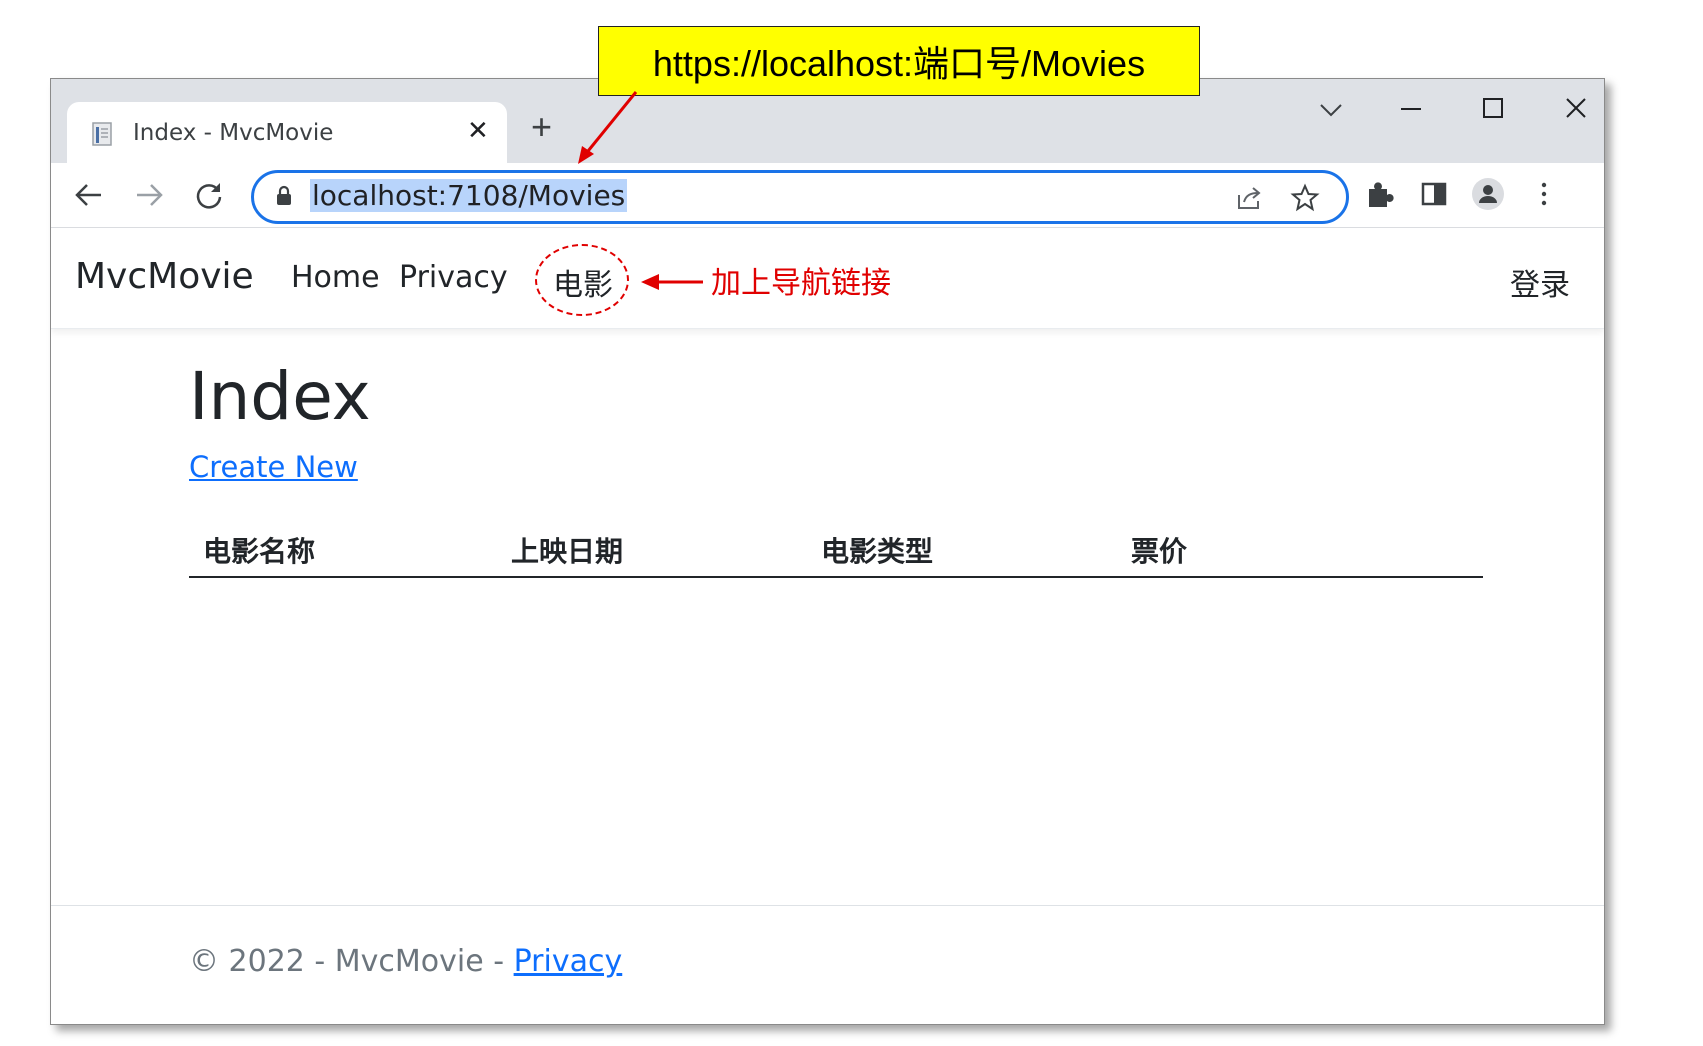  What do you see at coordinates (801, 283) in the screenshot?
I see `nav-annotation: 加上导航链接` at bounding box center [801, 283].